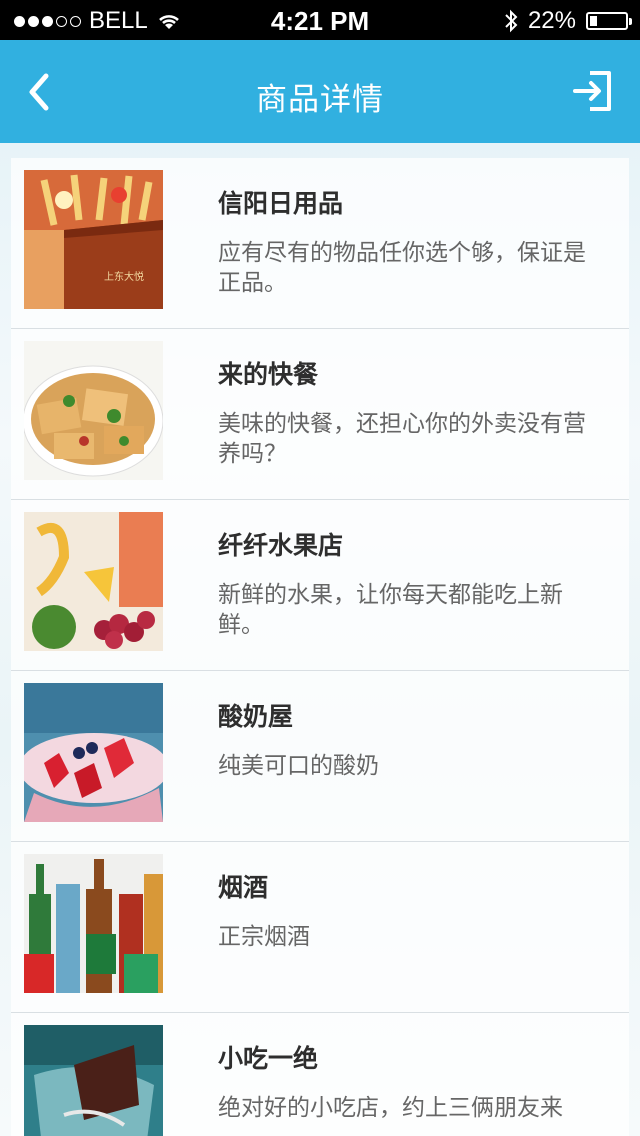 The width and height of the screenshot is (640, 1136). What do you see at coordinates (93, 410) in the screenshot?
I see `fast-food-image` at bounding box center [93, 410].